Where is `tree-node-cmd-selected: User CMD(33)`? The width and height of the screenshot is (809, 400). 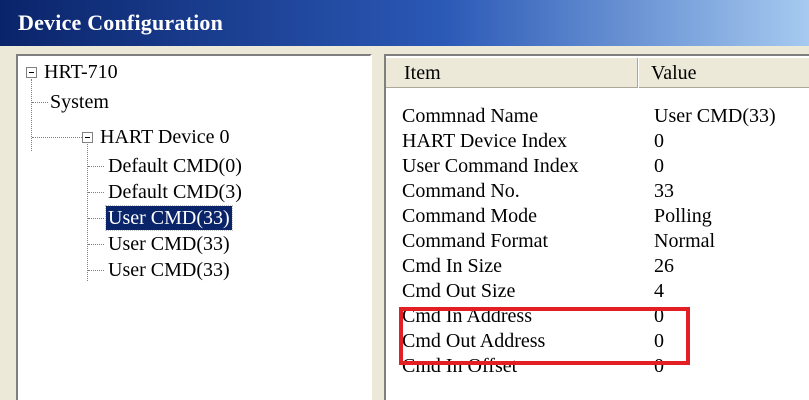 tree-node-cmd-selected: User CMD(33) is located at coordinates (169, 218).